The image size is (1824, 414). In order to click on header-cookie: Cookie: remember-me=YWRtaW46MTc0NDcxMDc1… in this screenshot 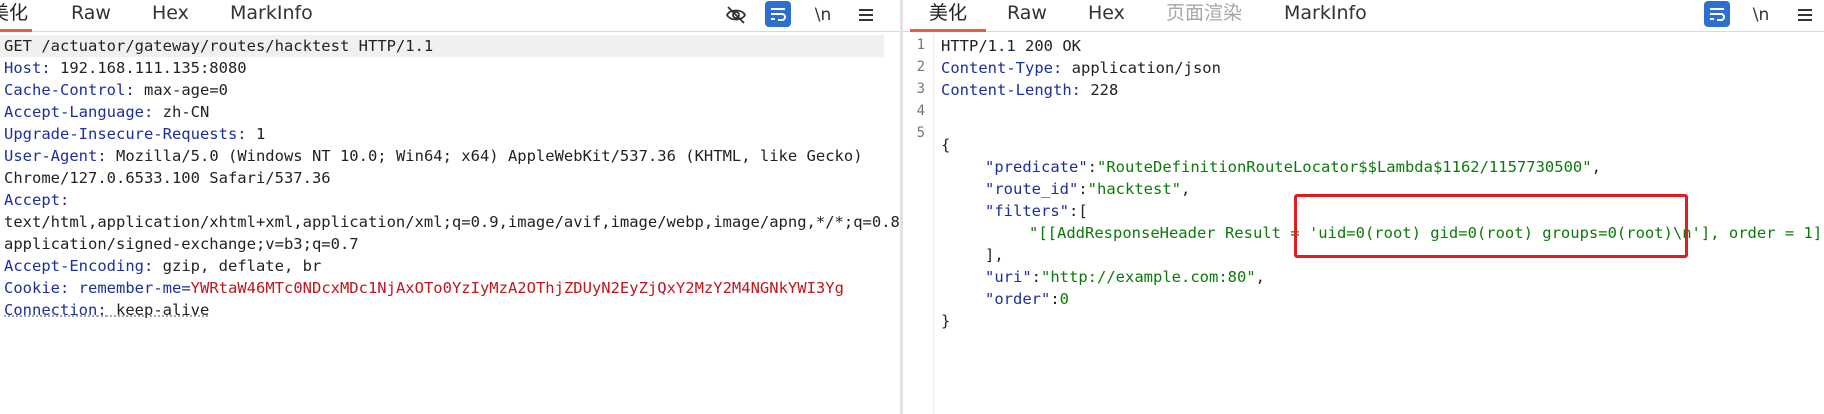, I will do `click(424, 288)`.